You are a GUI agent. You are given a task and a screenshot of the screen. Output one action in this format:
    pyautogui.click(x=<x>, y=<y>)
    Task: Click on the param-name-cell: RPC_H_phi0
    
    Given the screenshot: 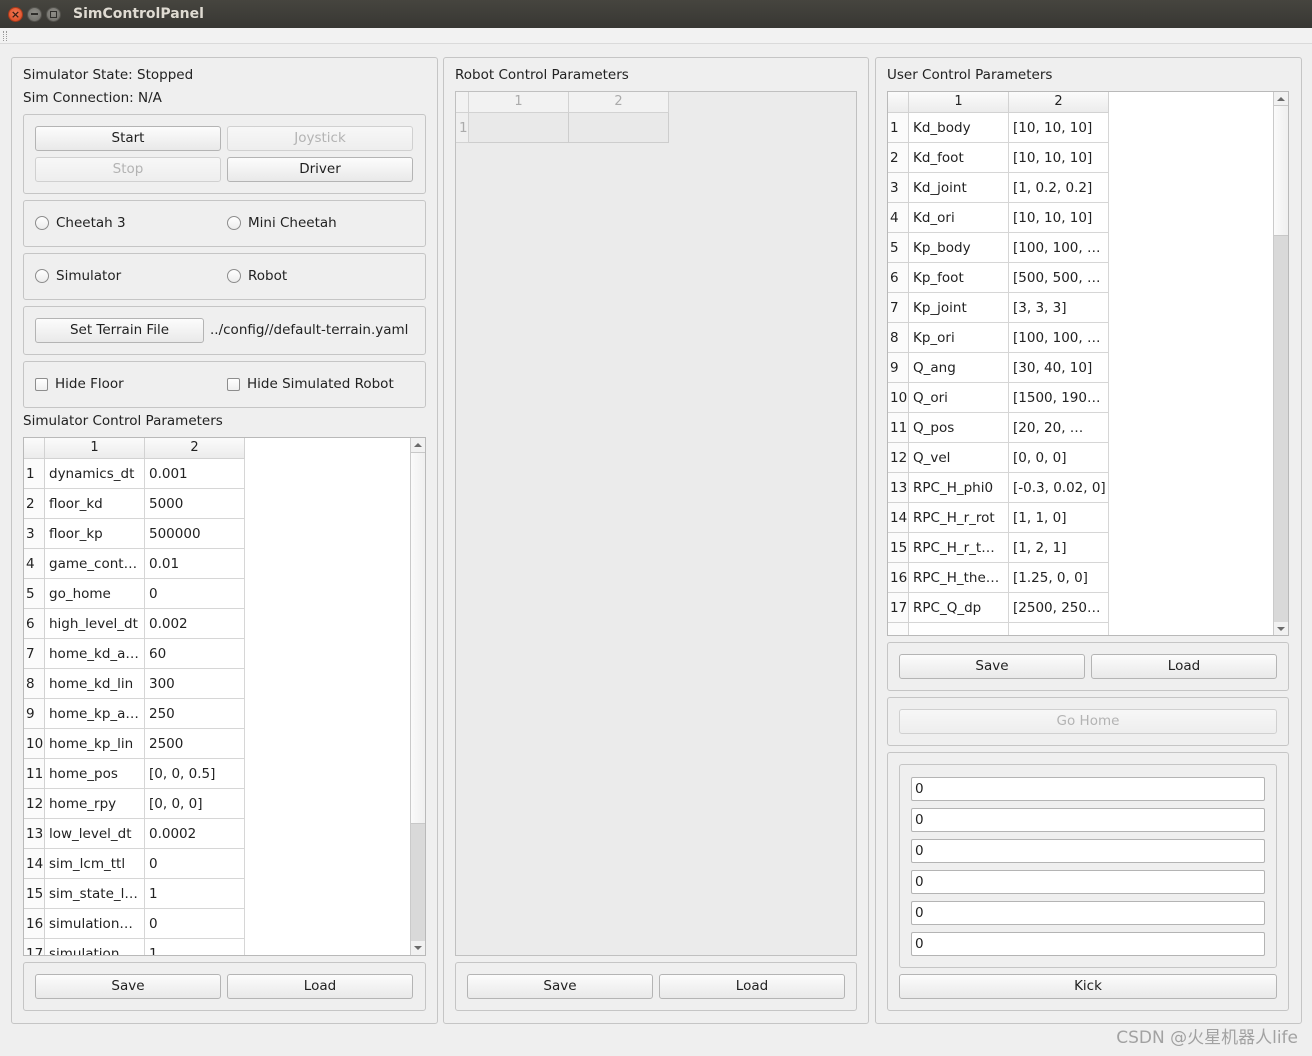 What is the action you would take?
    pyautogui.click(x=959, y=488)
    